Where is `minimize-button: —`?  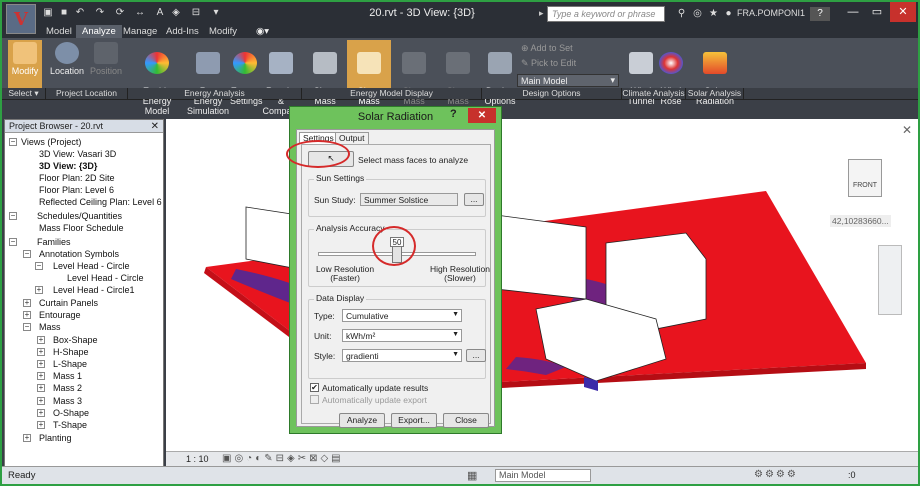 minimize-button: — is located at coordinates (853, 12).